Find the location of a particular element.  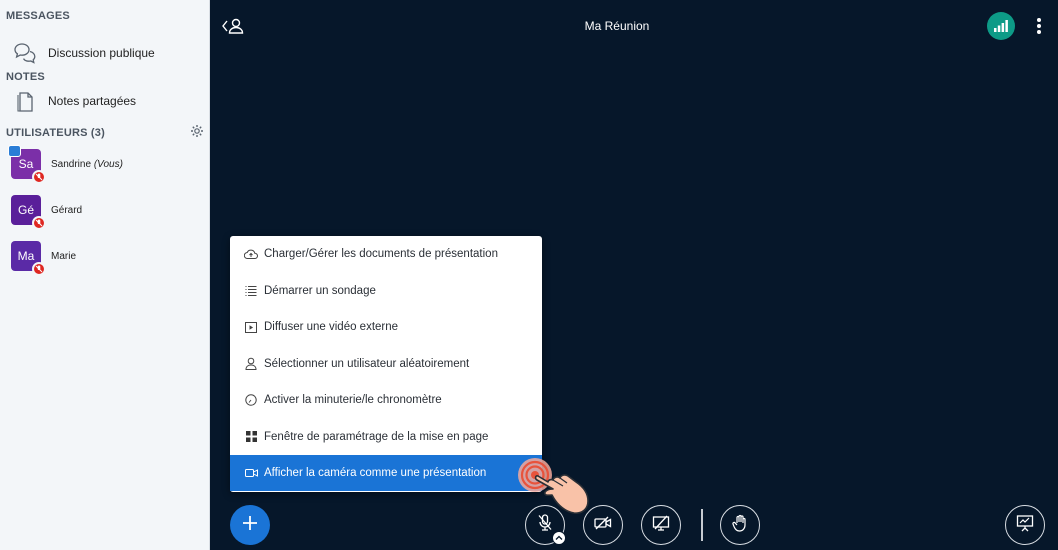

avatar-initials: Ma is located at coordinates (26, 256).